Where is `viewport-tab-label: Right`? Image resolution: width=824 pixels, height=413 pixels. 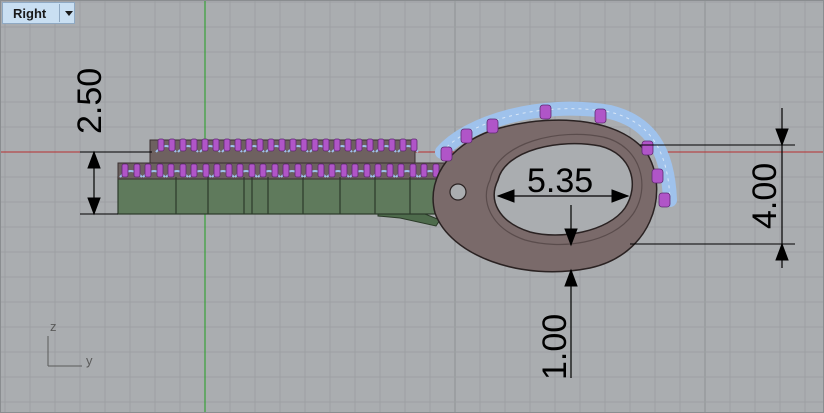
viewport-tab-label: Right is located at coordinates (31, 13).